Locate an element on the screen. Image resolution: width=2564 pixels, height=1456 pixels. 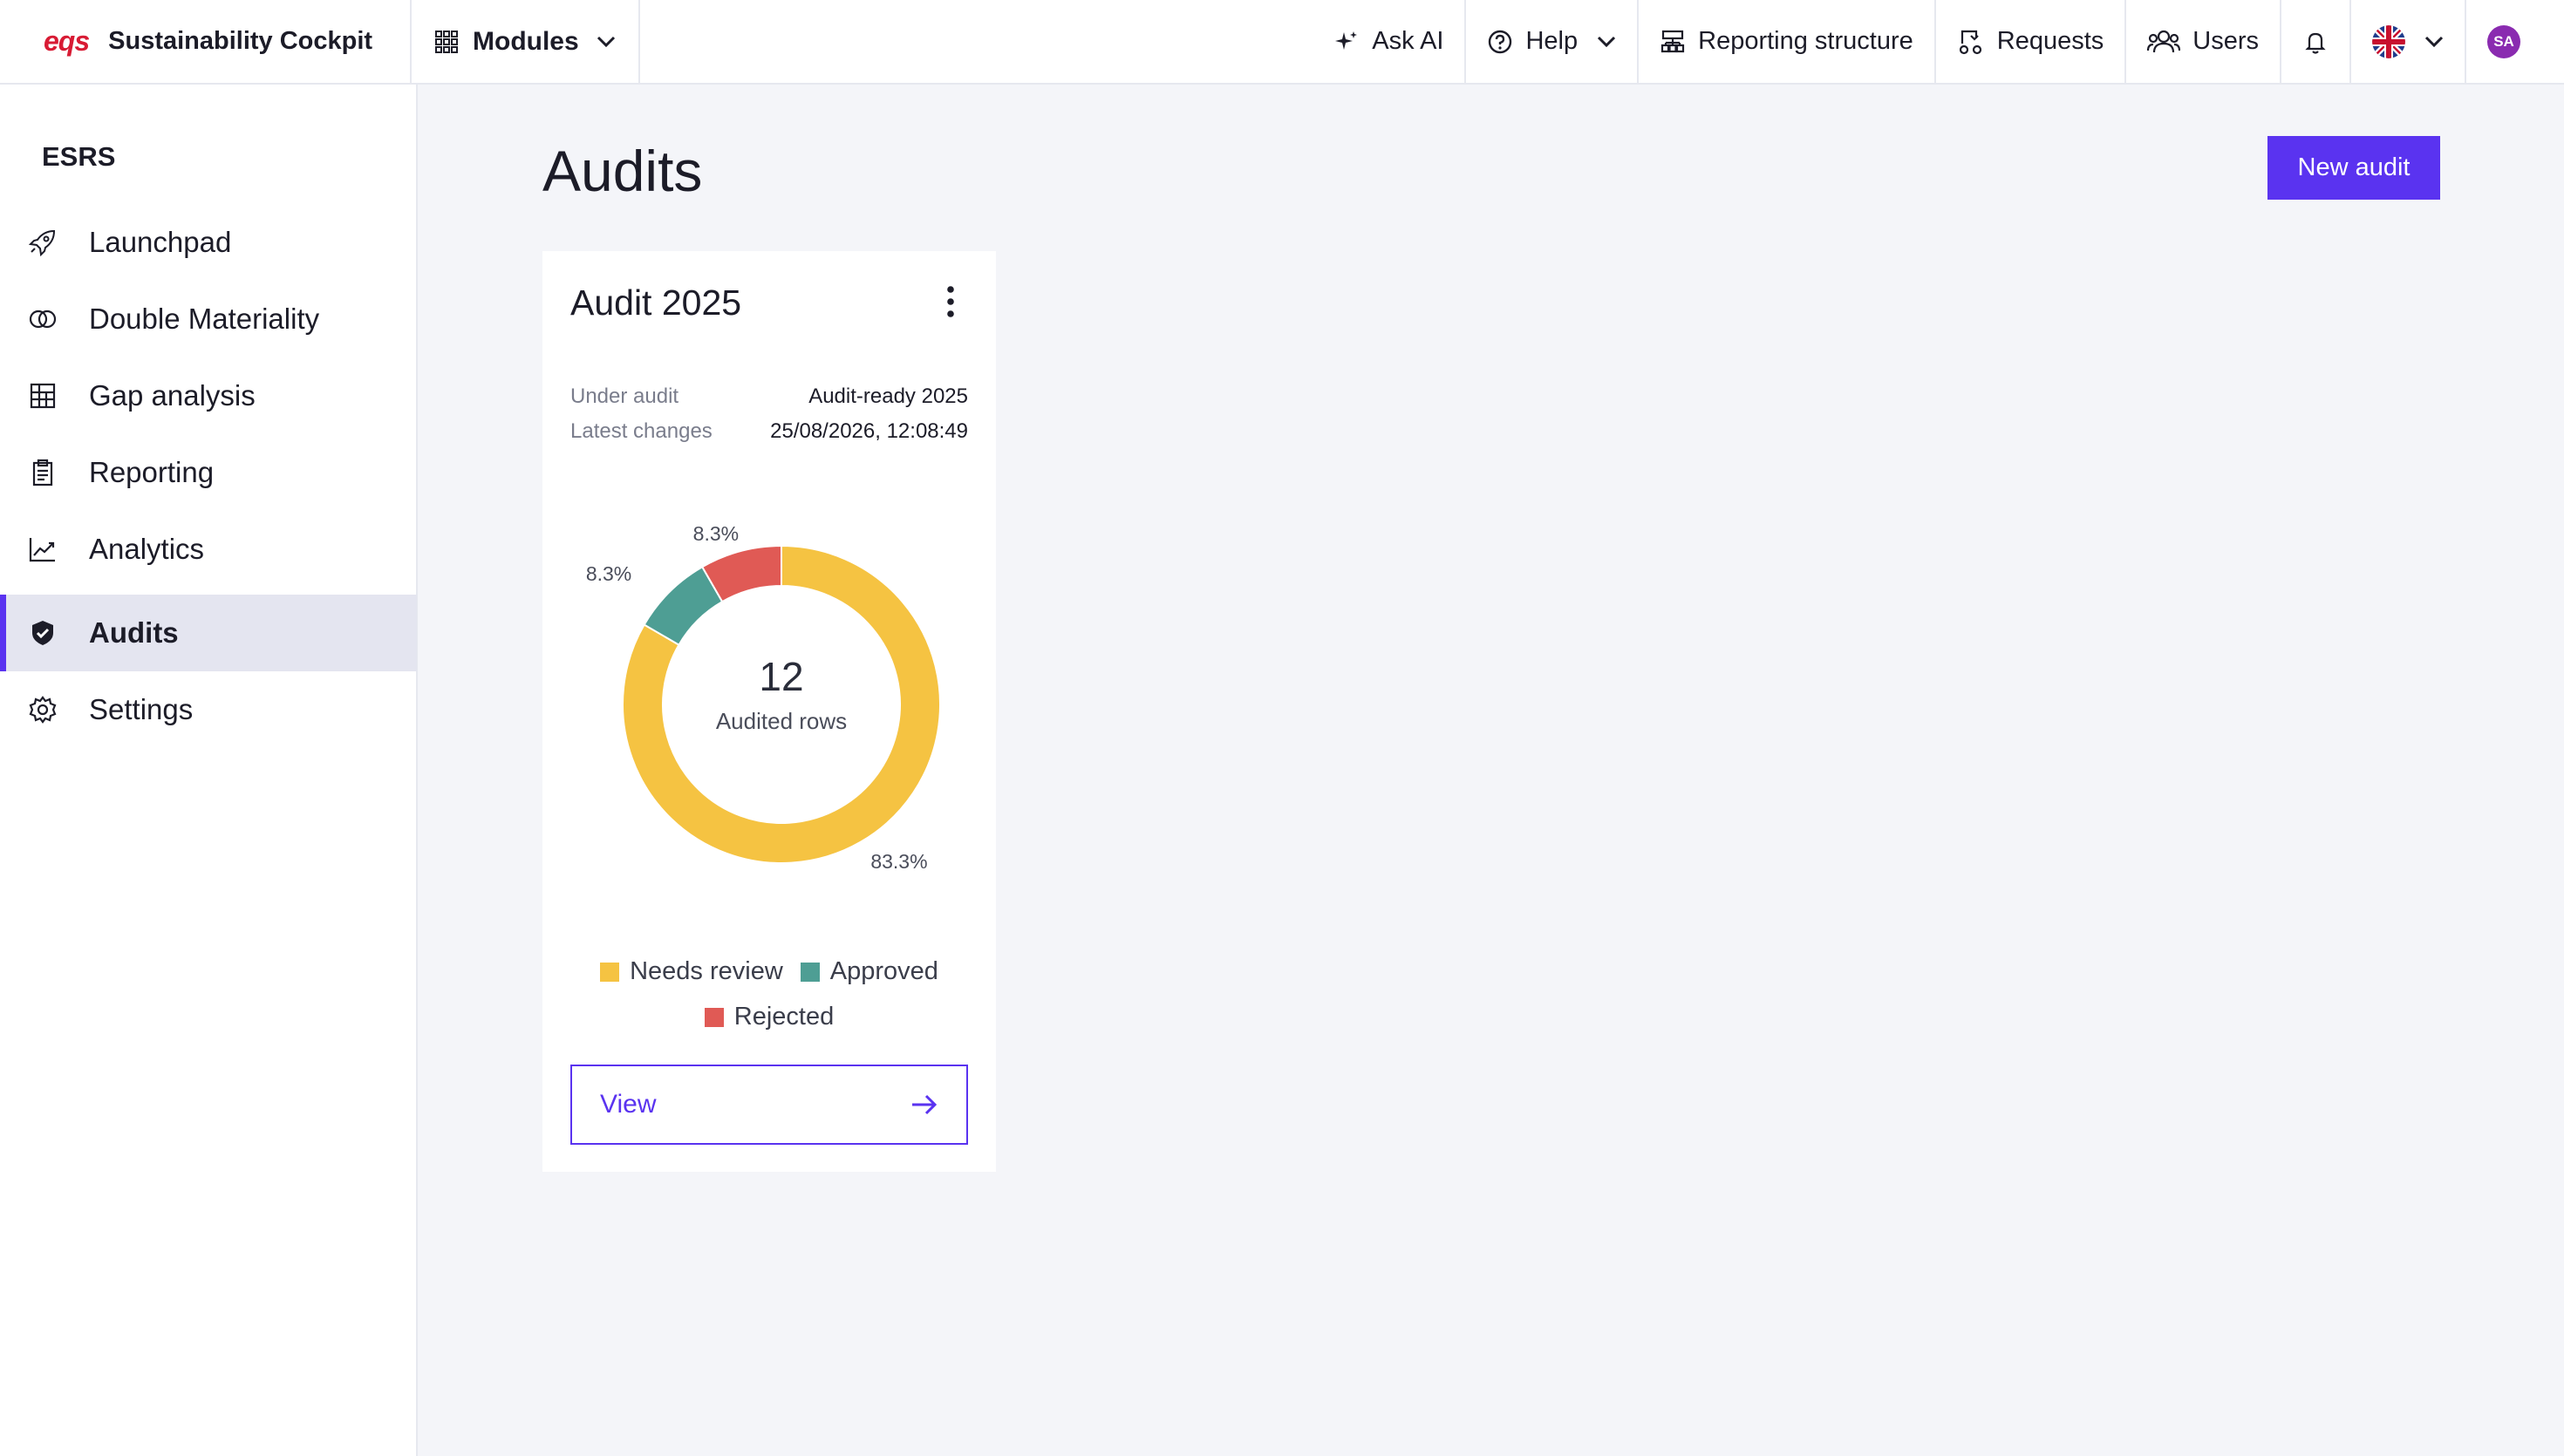
legend-item: Rejected is located at coordinates (769, 1017).